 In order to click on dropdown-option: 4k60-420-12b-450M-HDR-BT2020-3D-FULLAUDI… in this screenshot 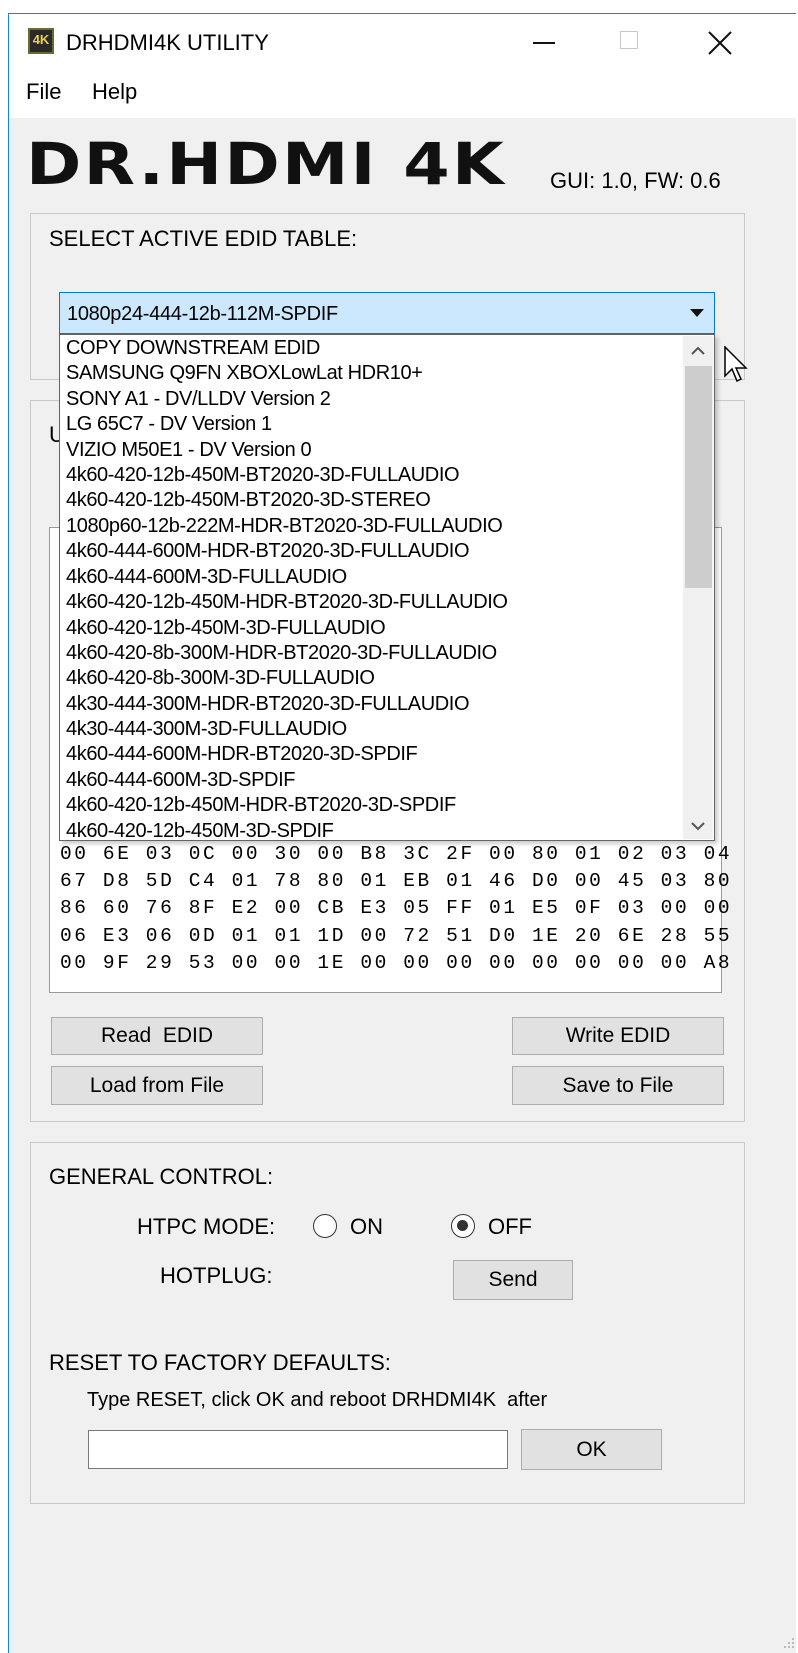, I will do `click(287, 602)`.